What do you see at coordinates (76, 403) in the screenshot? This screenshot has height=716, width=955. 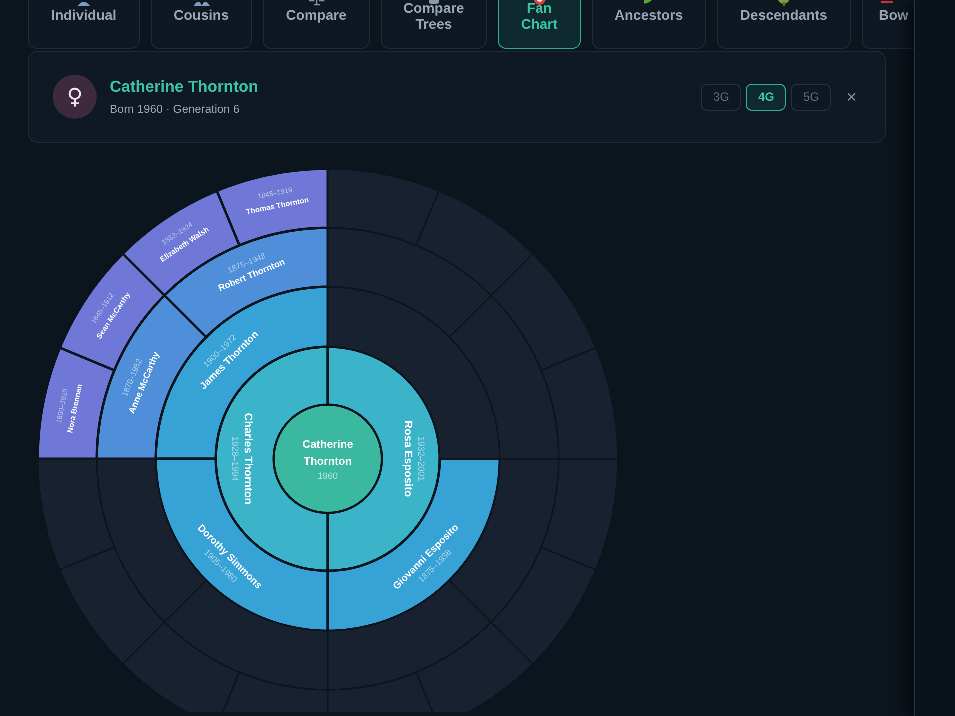 I see `ancestor-segment` at bounding box center [76, 403].